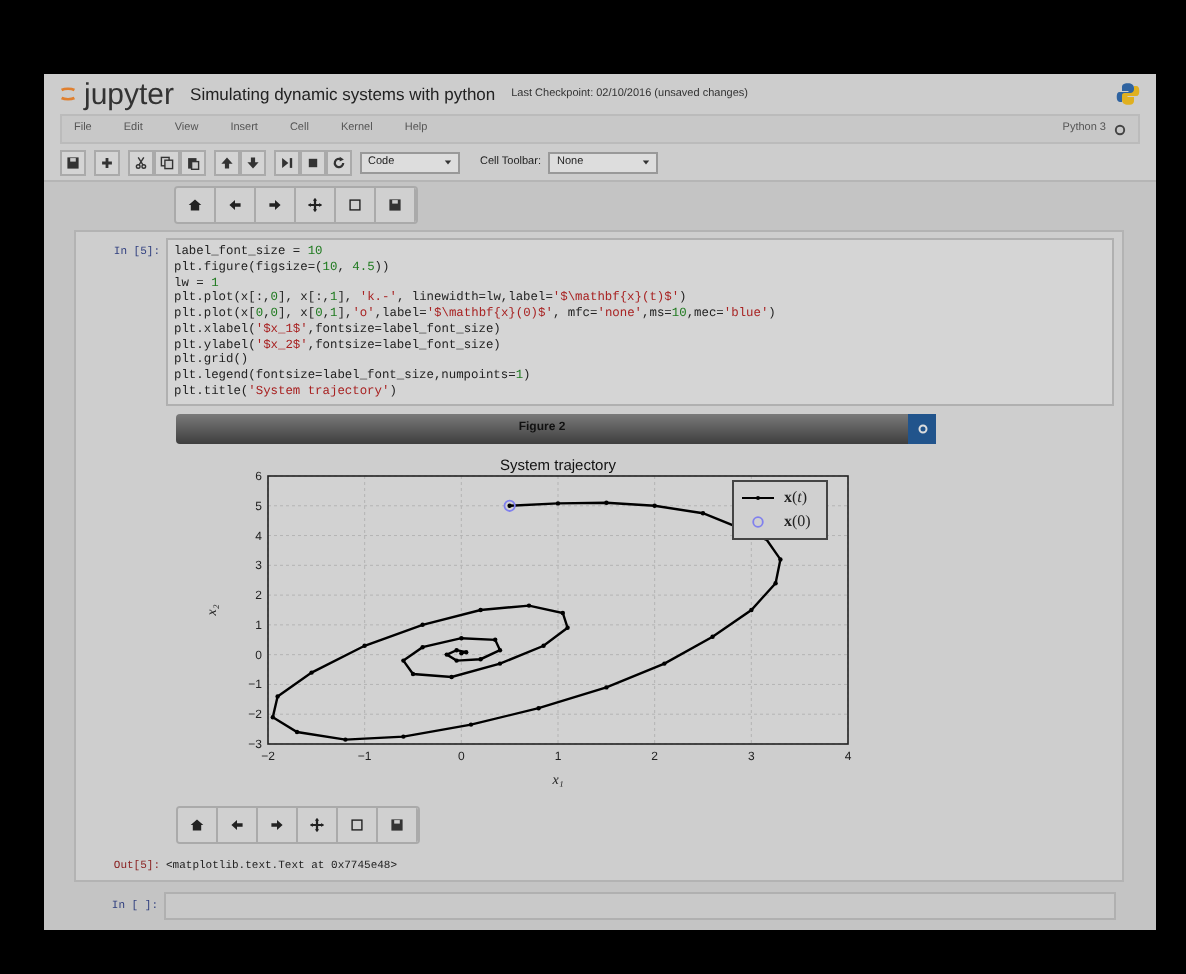 The width and height of the screenshot is (1186, 974). I want to click on legend-label: x(0), so click(797, 521).